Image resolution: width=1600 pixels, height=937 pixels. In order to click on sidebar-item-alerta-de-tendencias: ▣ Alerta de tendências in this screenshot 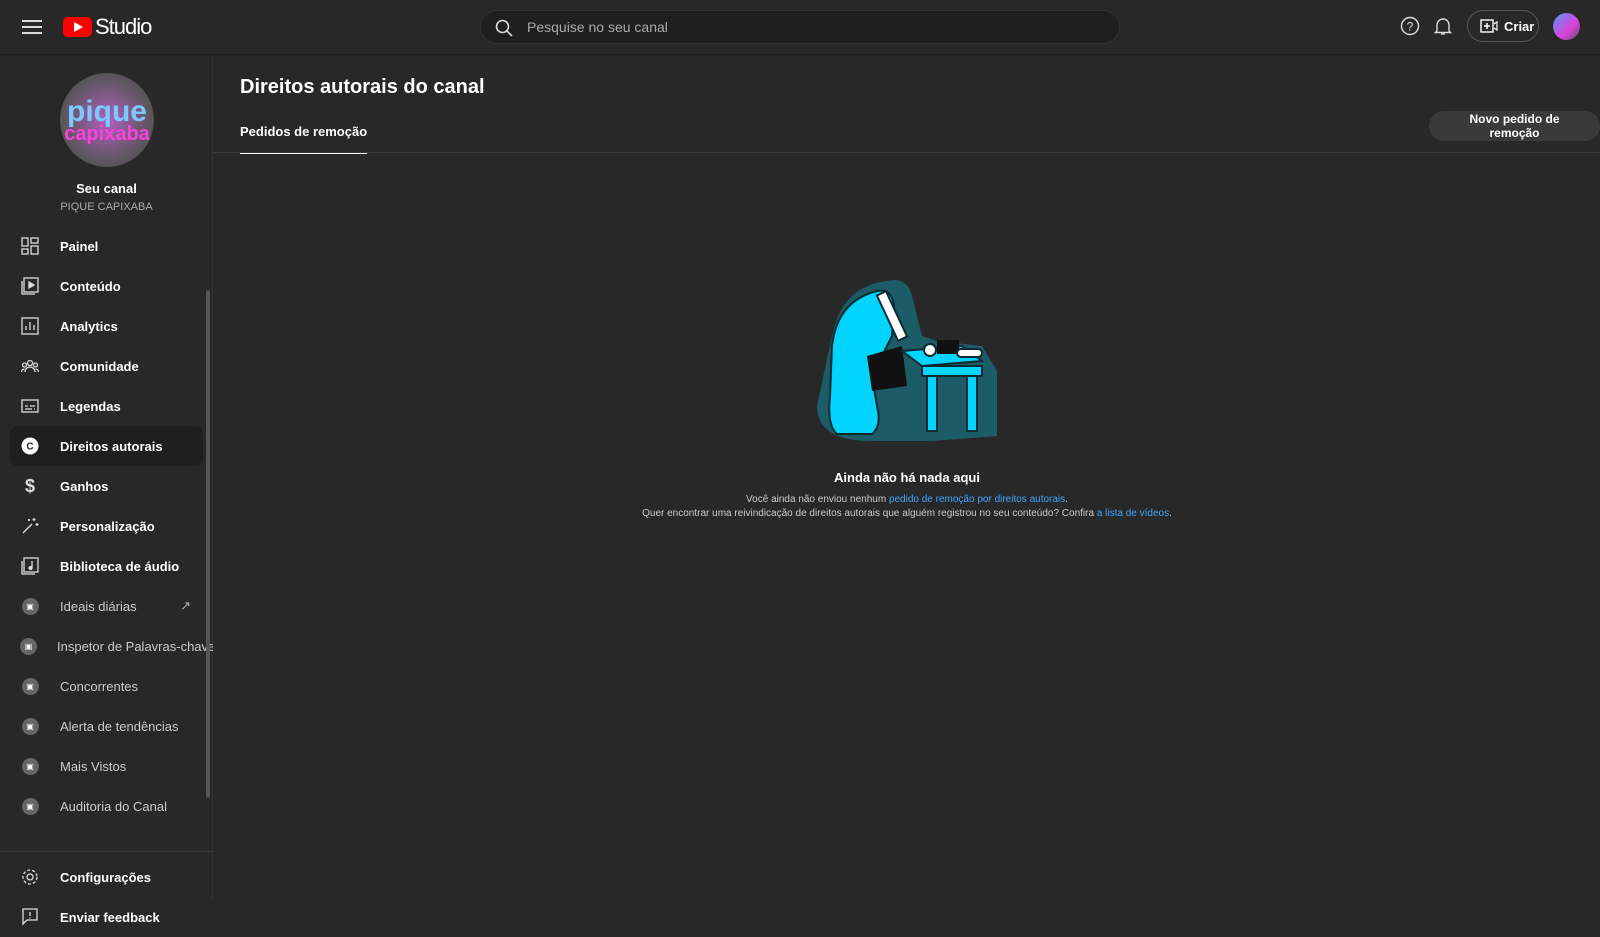, I will do `click(106, 726)`.